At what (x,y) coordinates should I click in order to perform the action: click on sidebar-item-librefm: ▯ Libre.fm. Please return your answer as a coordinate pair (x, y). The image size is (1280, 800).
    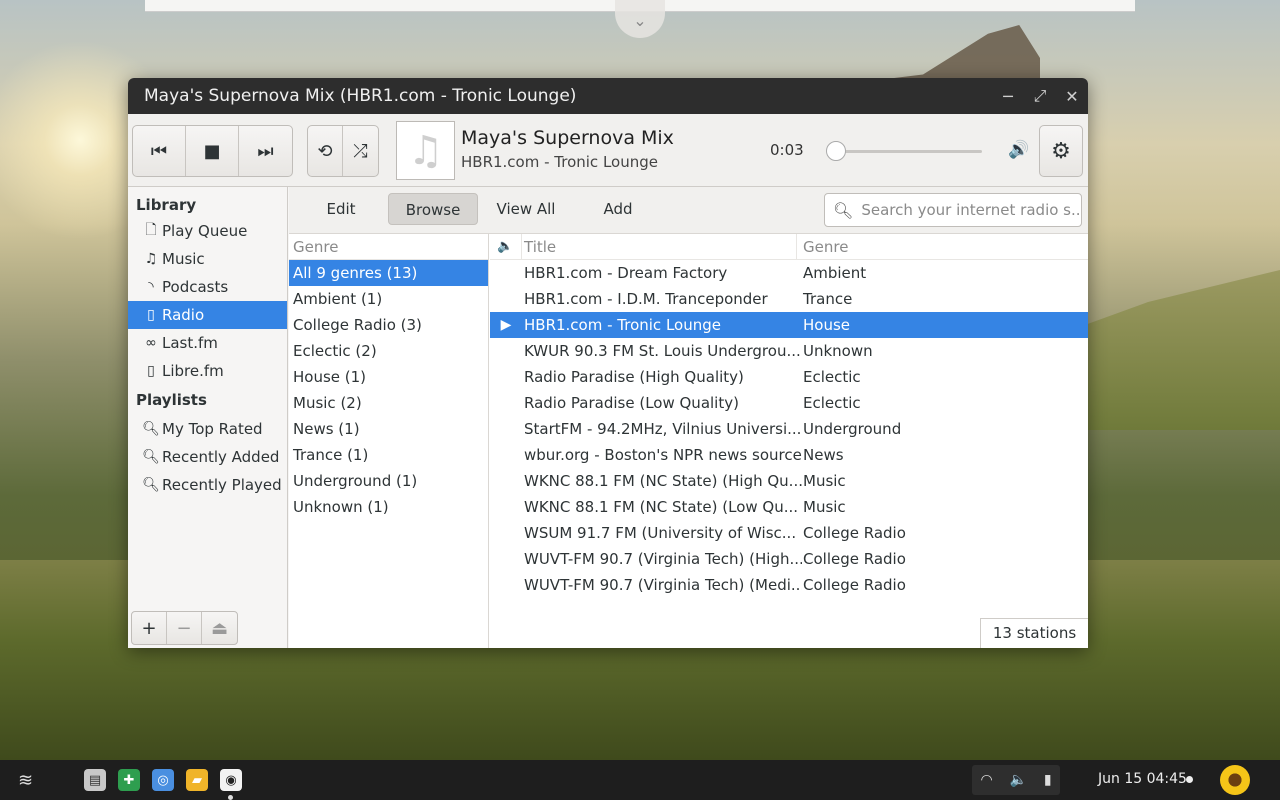
    Looking at the image, I should click on (207, 371).